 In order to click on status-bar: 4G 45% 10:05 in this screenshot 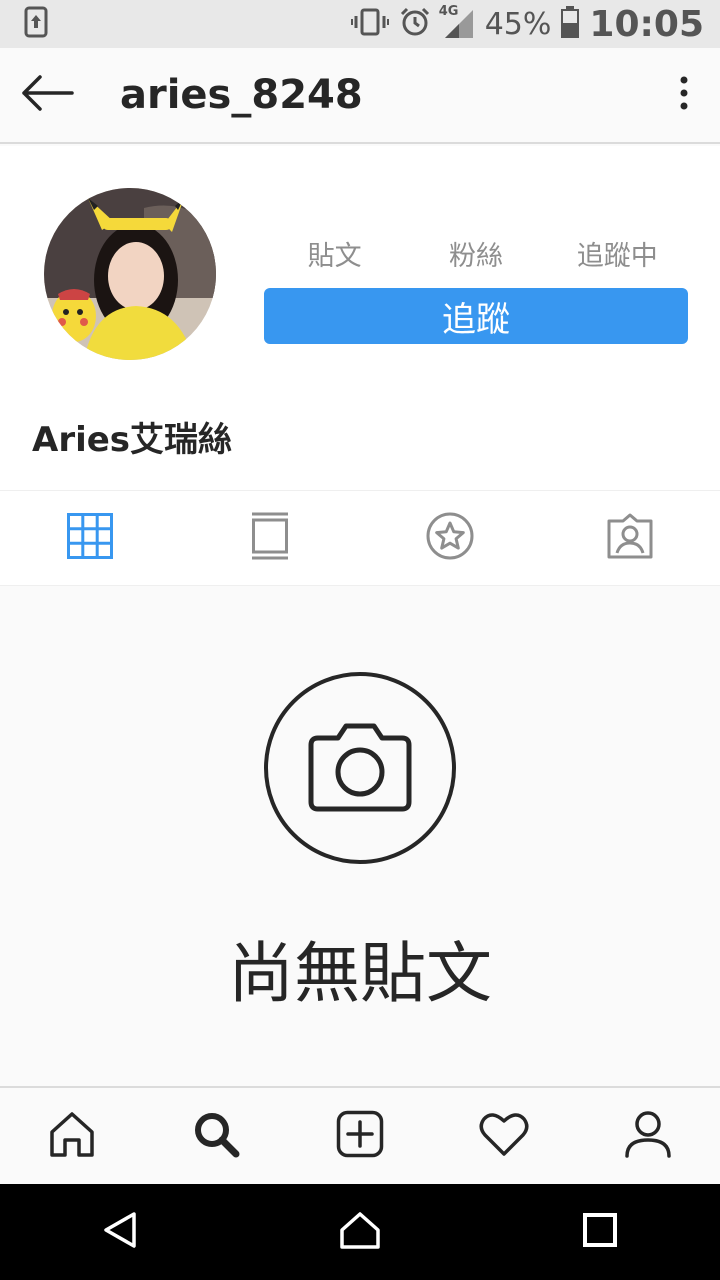, I will do `click(360, 24)`.